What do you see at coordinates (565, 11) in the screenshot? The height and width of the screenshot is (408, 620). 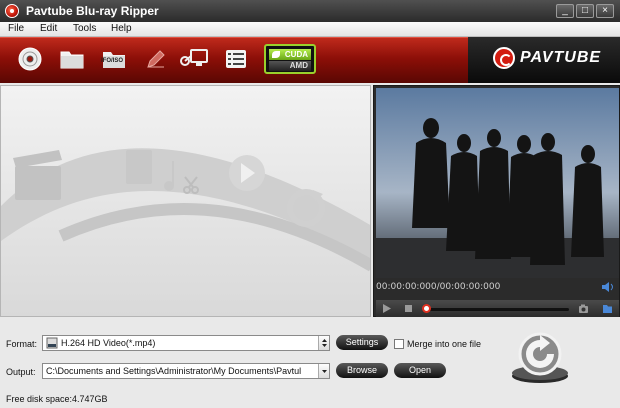 I see `minimize-button: _` at bounding box center [565, 11].